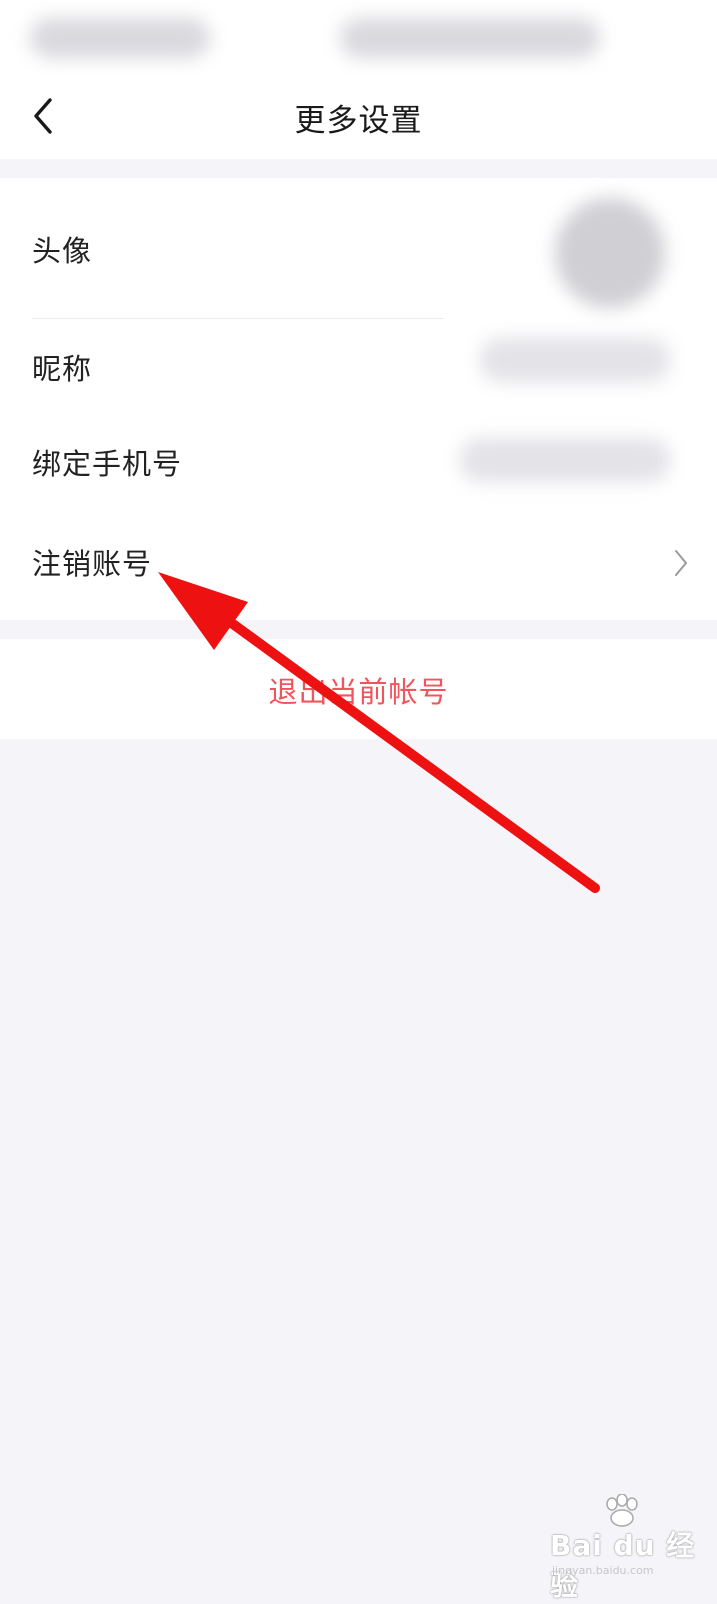  I want to click on logout-label: 退出当前帐号, so click(358, 692).